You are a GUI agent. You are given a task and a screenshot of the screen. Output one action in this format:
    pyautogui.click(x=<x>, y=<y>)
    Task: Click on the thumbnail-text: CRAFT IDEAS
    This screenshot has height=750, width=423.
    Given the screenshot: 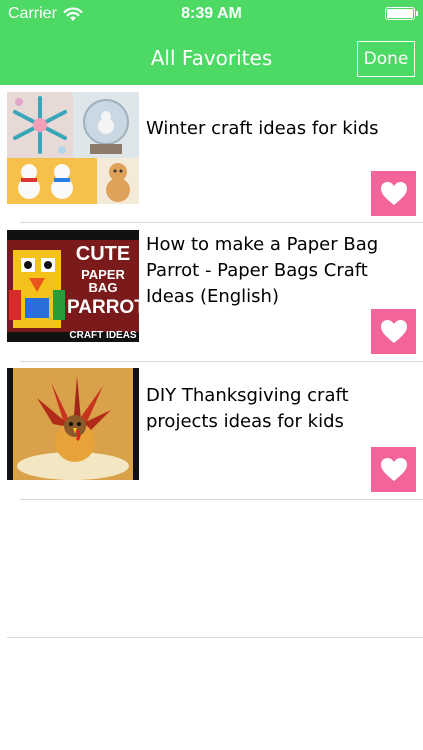 What is the action you would take?
    pyautogui.click(x=103, y=335)
    